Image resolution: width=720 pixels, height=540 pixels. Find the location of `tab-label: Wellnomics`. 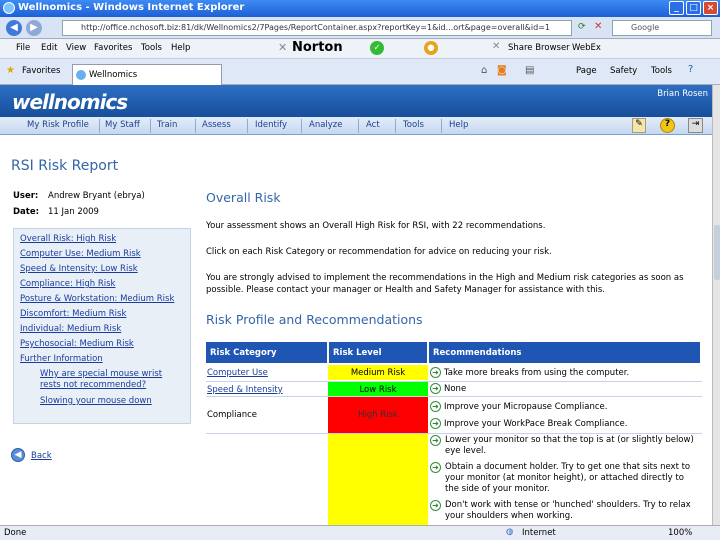

tab-label: Wellnomics is located at coordinates (113, 75).